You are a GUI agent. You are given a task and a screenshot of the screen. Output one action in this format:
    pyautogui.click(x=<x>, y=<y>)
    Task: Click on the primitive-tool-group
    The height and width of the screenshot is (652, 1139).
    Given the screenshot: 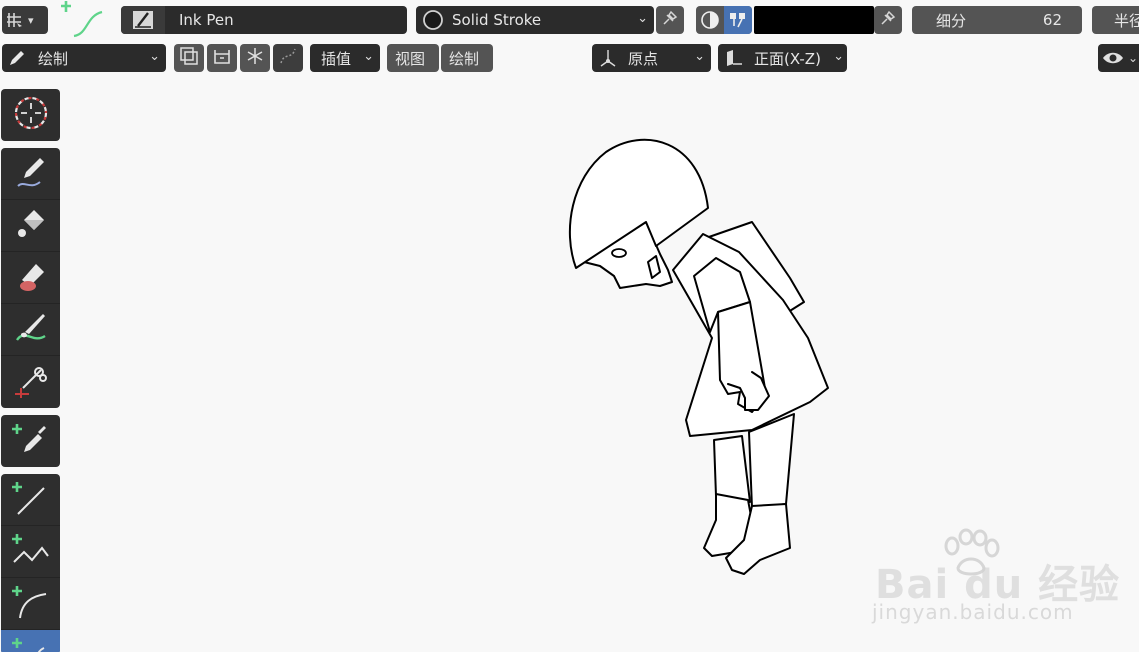 What is the action you would take?
    pyautogui.click(x=30, y=563)
    